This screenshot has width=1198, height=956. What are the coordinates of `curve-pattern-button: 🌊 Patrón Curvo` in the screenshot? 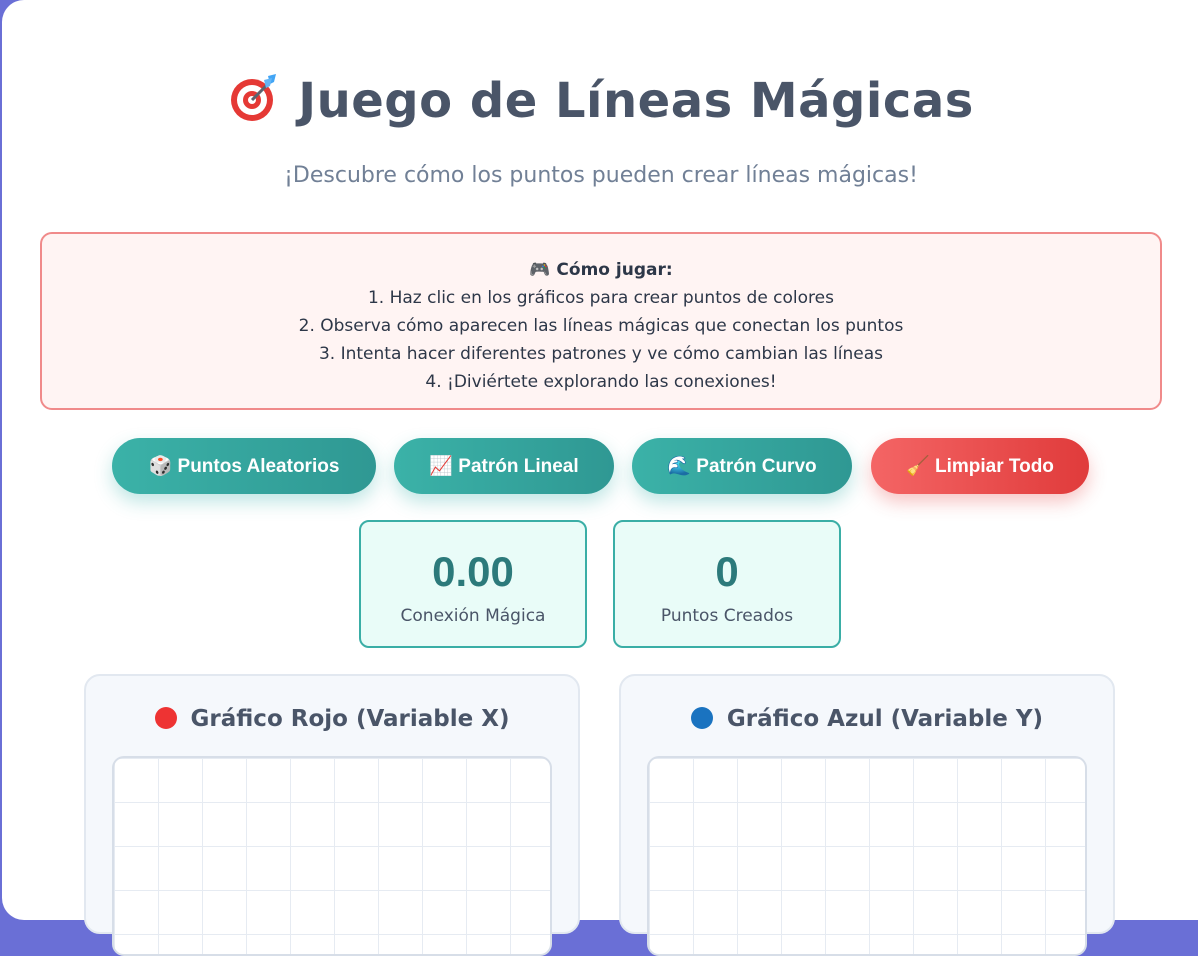 It's located at (742, 466).